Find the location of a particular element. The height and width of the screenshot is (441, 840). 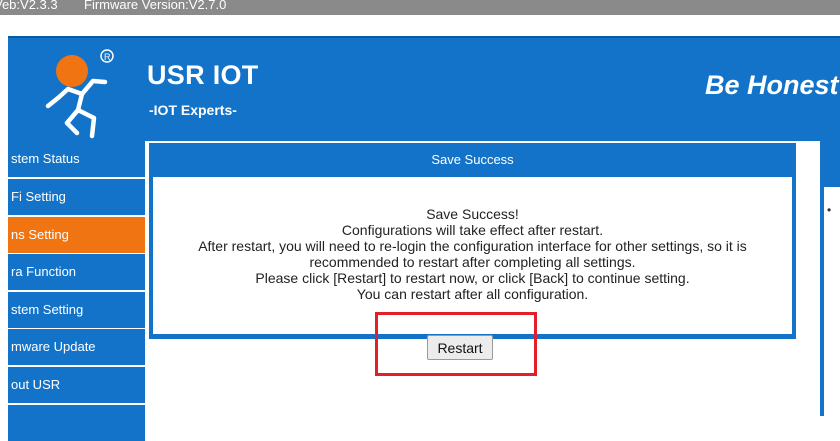

version-bar: Veb:V2.3.3 Firmware Version:V2.7.0 is located at coordinates (420, 7).